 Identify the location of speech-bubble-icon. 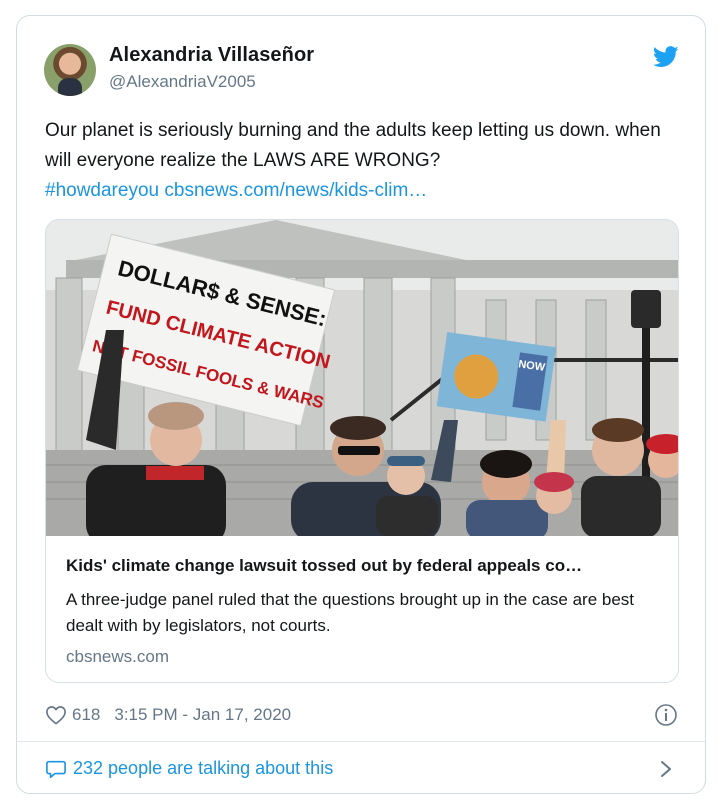
(56, 769).